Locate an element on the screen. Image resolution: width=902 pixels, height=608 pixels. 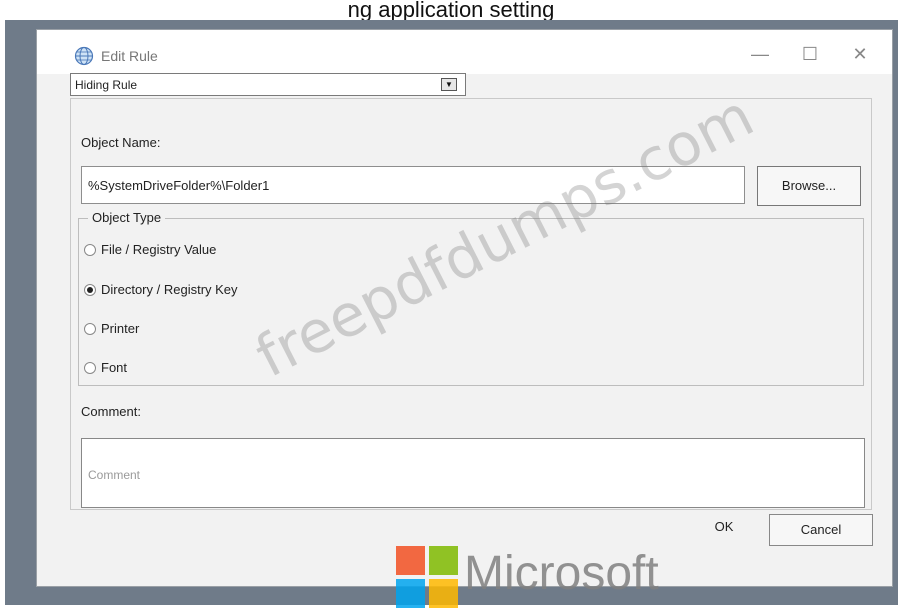
radio-label: Font is located at coordinates (114, 367).